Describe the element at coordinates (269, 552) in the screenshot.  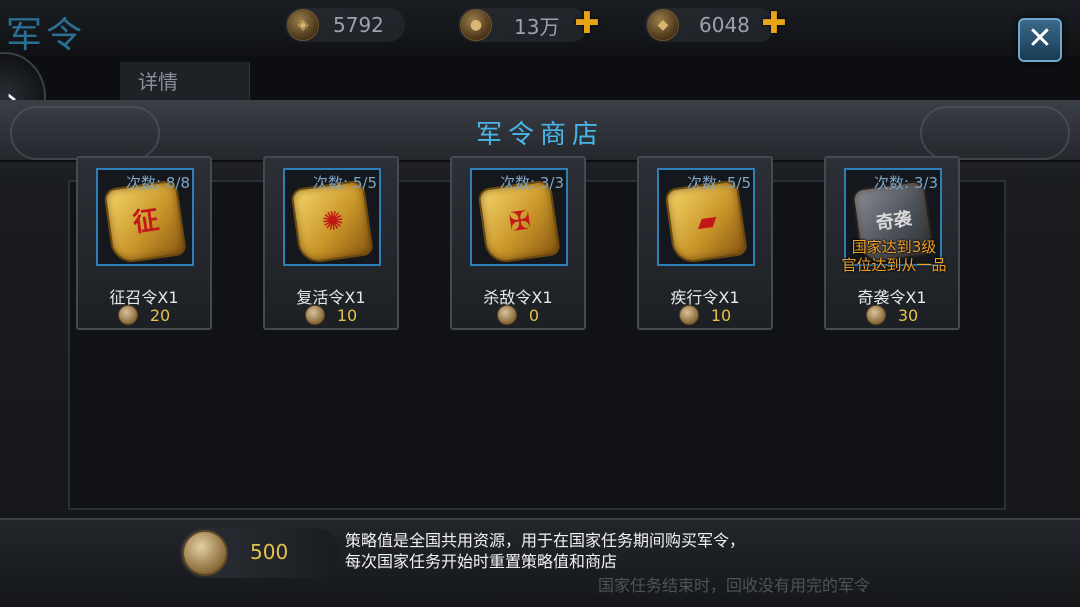
I see `balance-value: 500` at that location.